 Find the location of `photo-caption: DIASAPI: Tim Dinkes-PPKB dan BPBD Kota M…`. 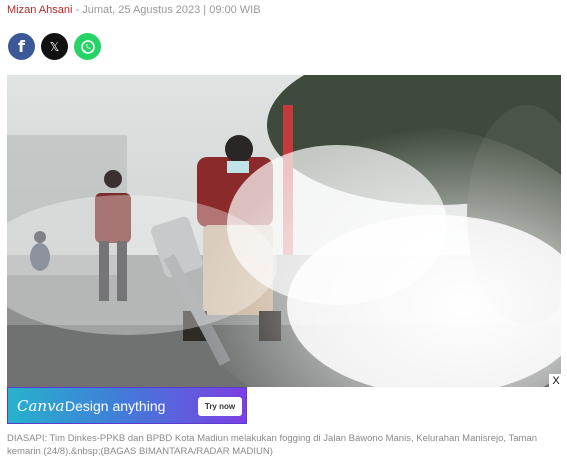

photo-caption: DIASAPI: Tim Dinkes-PPKB dan BPBD Kota M… is located at coordinates (272, 445).